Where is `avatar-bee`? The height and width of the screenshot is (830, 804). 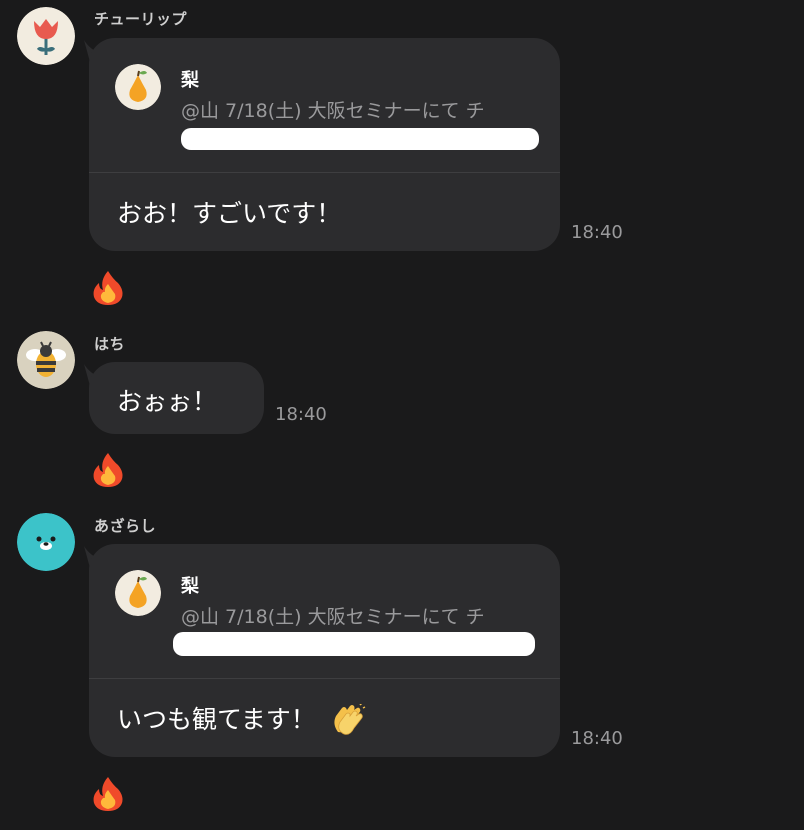 avatar-bee is located at coordinates (46, 360).